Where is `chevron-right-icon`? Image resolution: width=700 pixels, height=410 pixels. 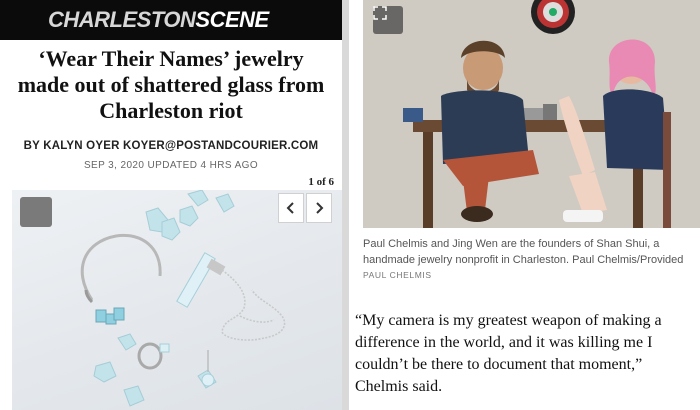
chevron-right-icon is located at coordinates (320, 208).